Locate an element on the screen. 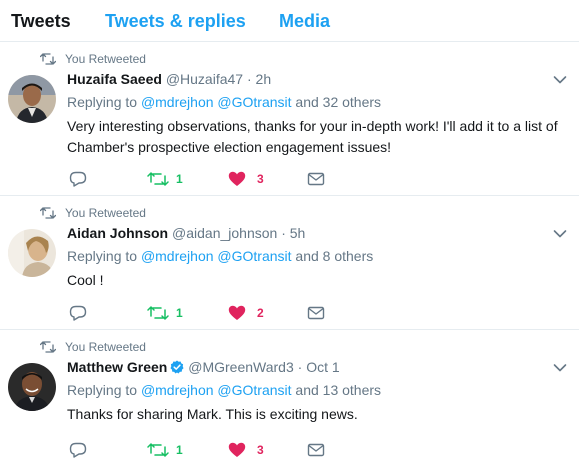  author-handle: @aidan_johnson is located at coordinates (224, 233).